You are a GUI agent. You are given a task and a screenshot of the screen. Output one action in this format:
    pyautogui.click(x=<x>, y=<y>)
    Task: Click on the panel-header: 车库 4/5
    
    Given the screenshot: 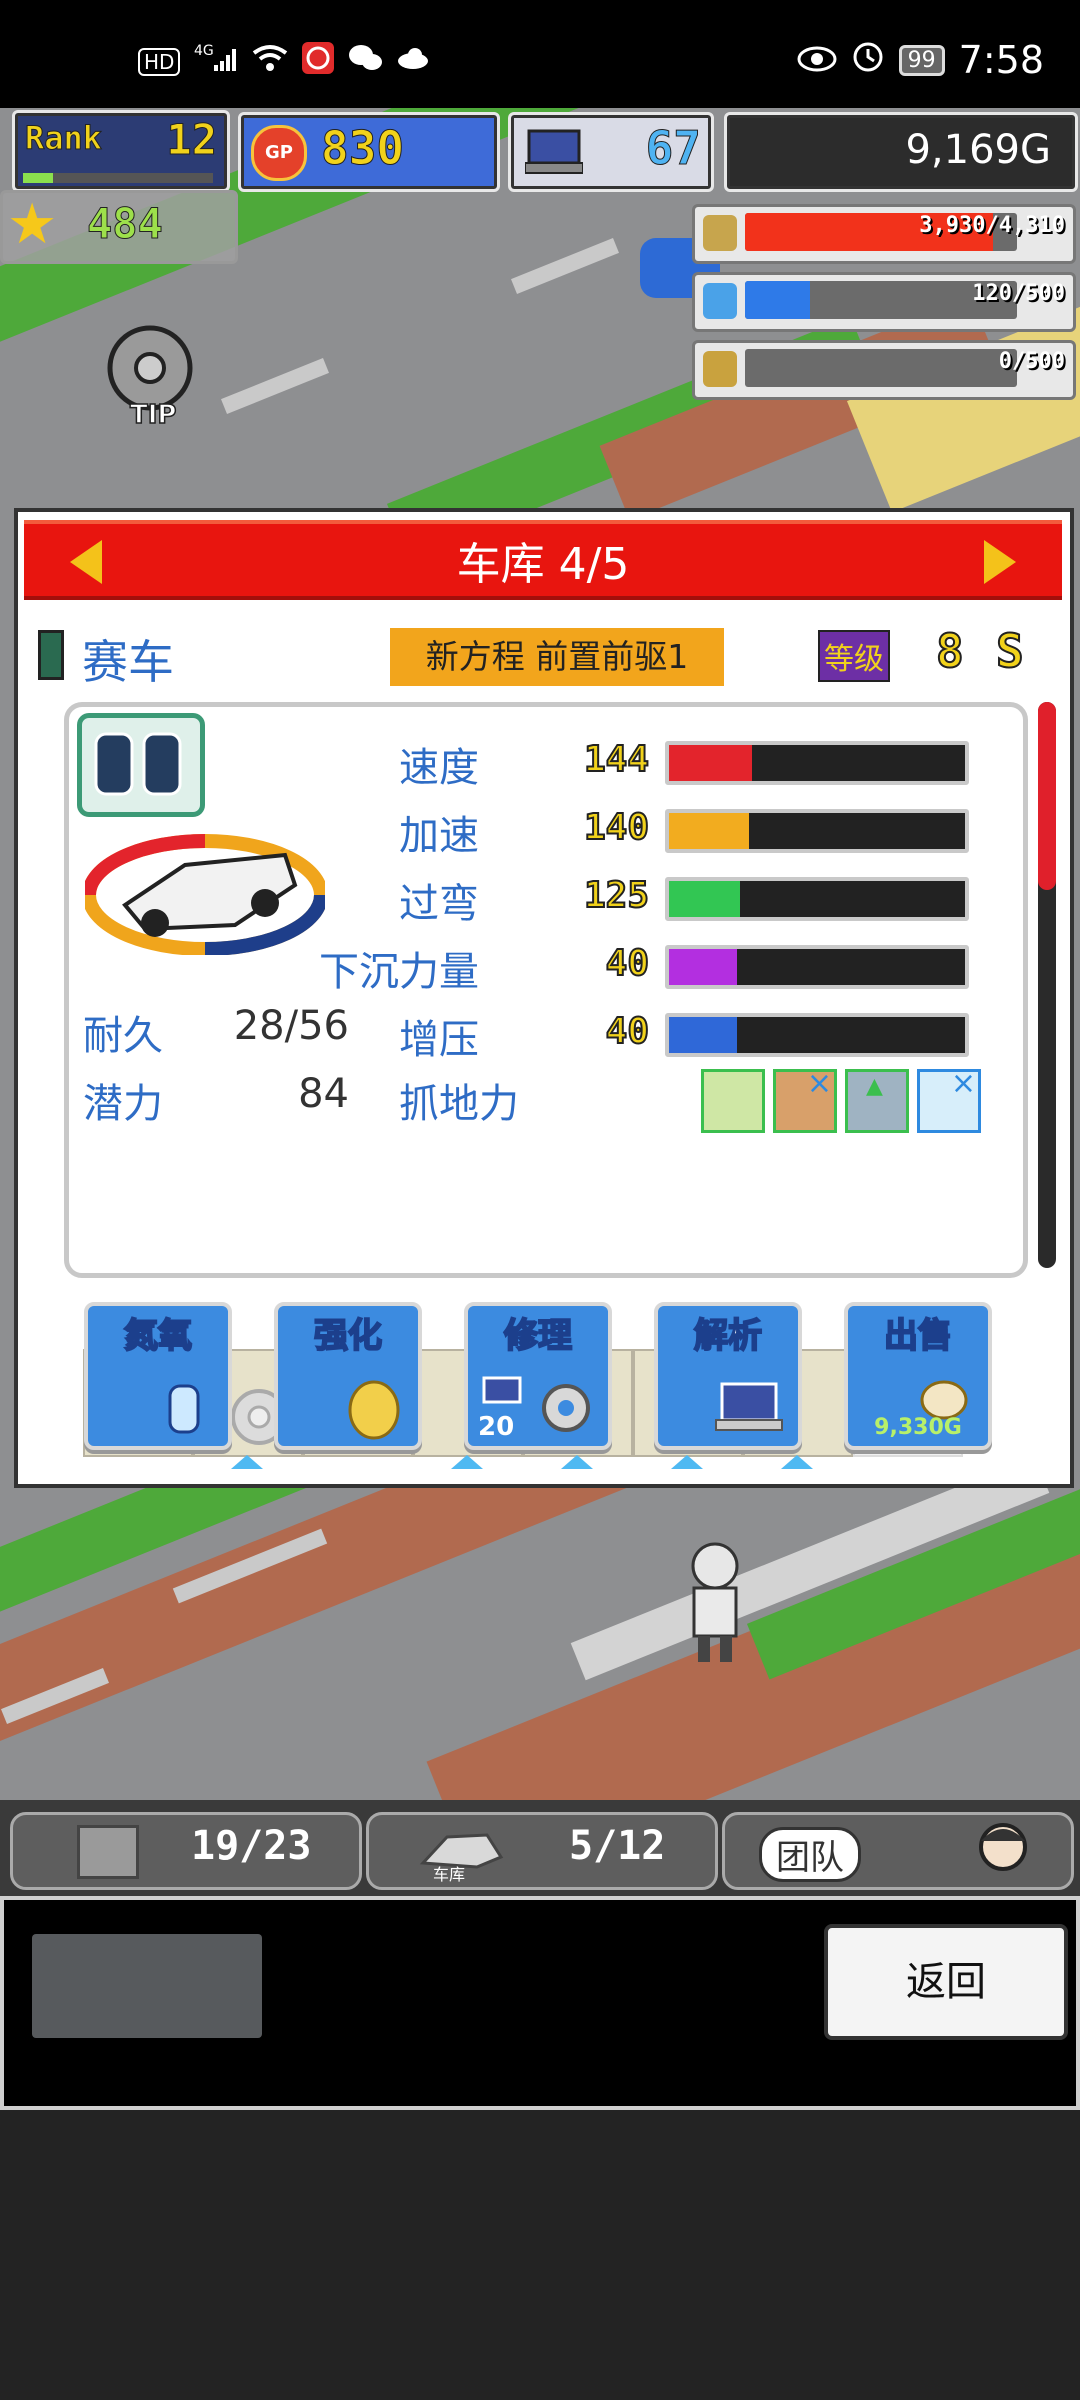 What is the action you would take?
    pyautogui.click(x=543, y=560)
    